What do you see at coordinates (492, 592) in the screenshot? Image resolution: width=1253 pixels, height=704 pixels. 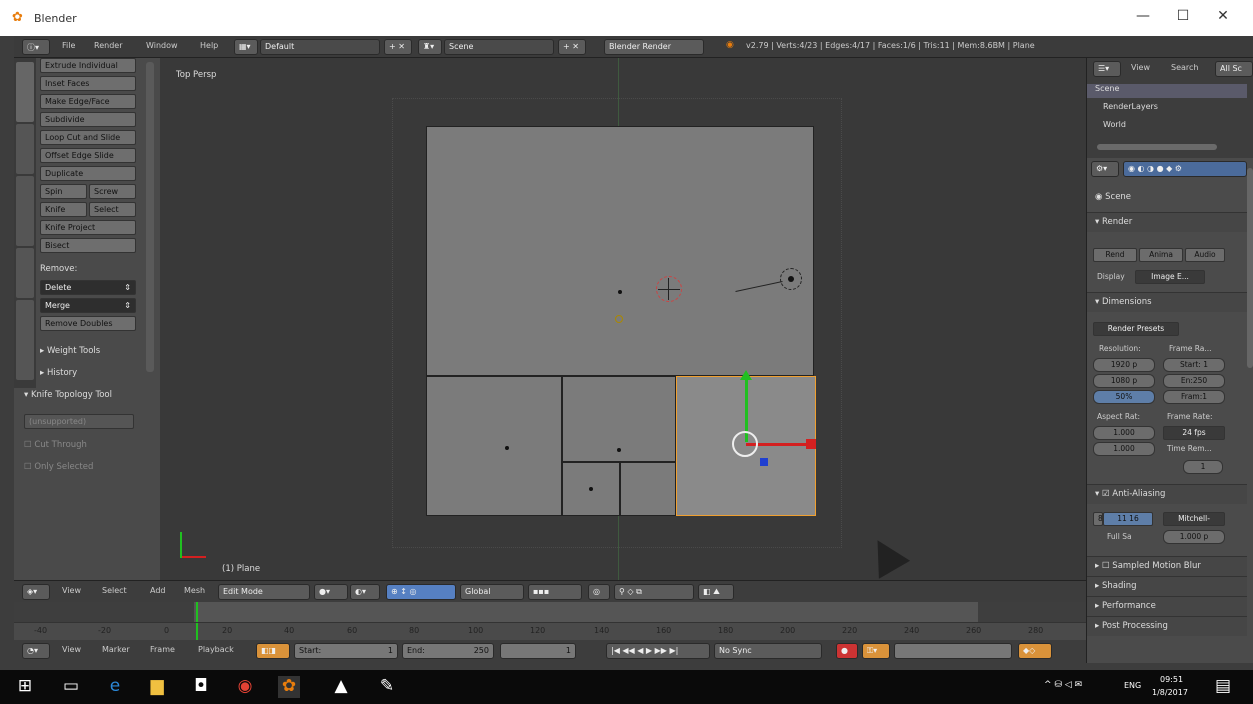 I see `orientation-select: Global` at bounding box center [492, 592].